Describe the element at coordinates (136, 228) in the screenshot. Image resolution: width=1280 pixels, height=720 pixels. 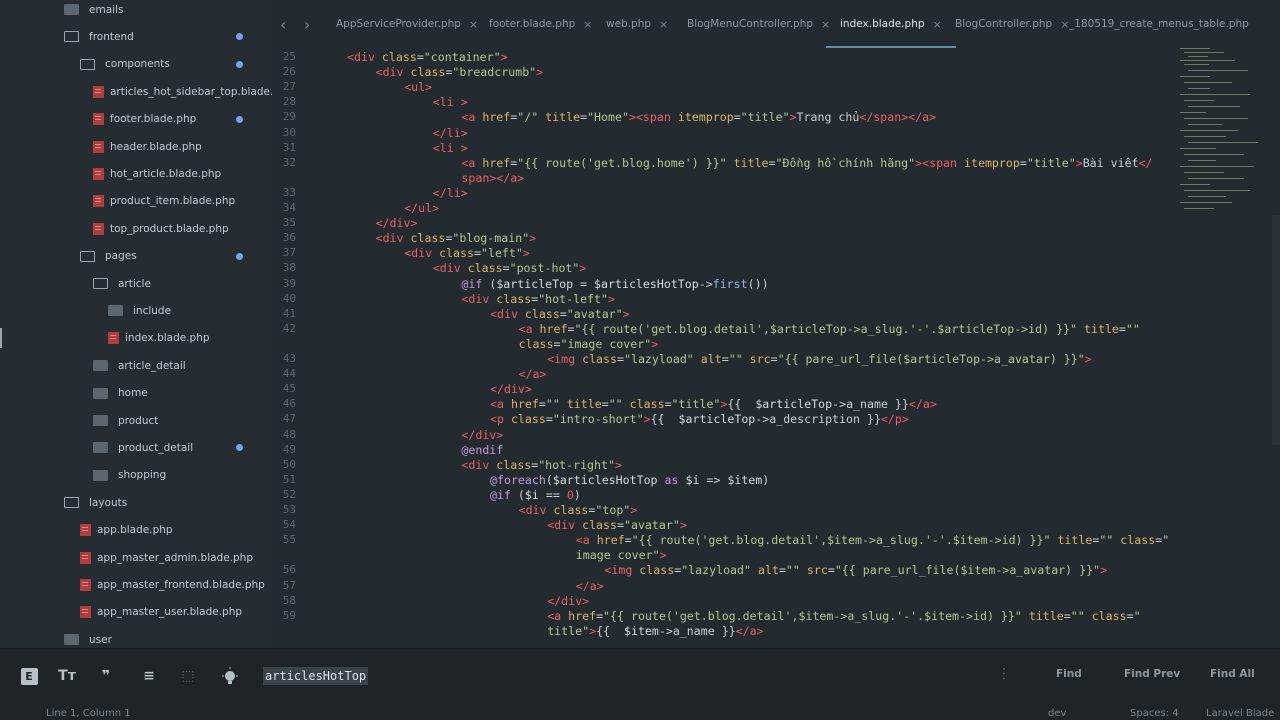
I see `sidebar-item: top_product.blade.php` at that location.